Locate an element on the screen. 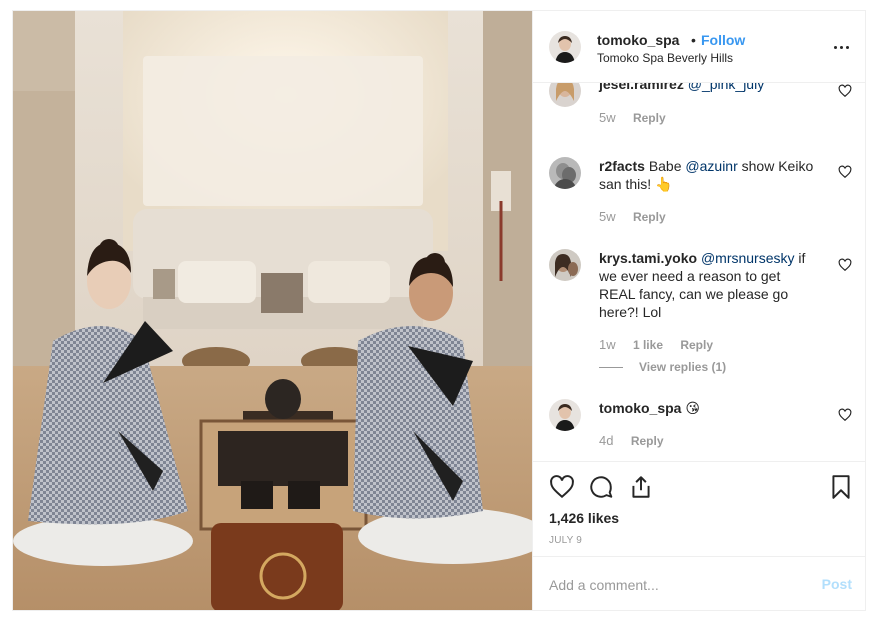  view-replies-button: View replies (1) is located at coordinates (662, 367).